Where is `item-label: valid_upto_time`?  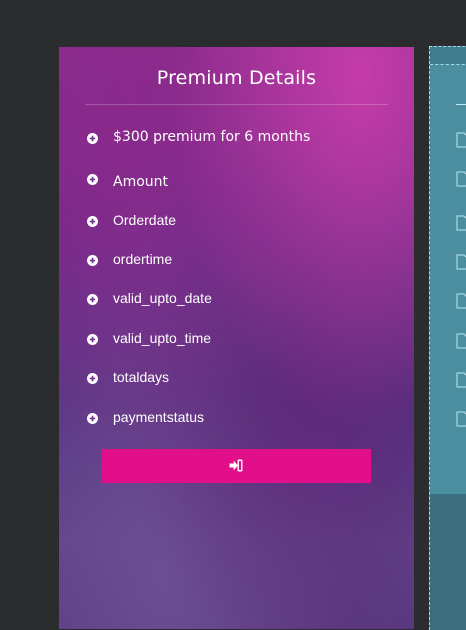 item-label: valid_upto_time is located at coordinates (162, 338).